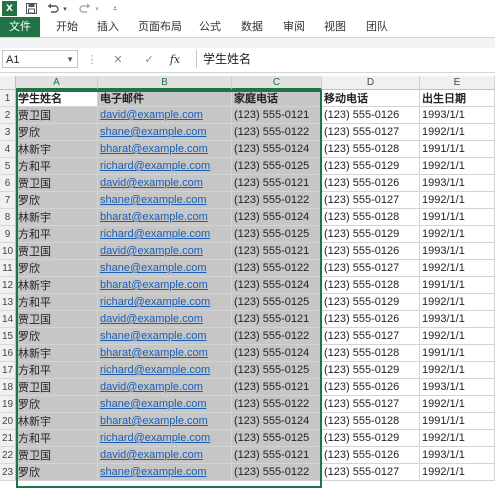  Describe the element at coordinates (8, 421) in the screenshot. I see `row-header: 20` at that location.